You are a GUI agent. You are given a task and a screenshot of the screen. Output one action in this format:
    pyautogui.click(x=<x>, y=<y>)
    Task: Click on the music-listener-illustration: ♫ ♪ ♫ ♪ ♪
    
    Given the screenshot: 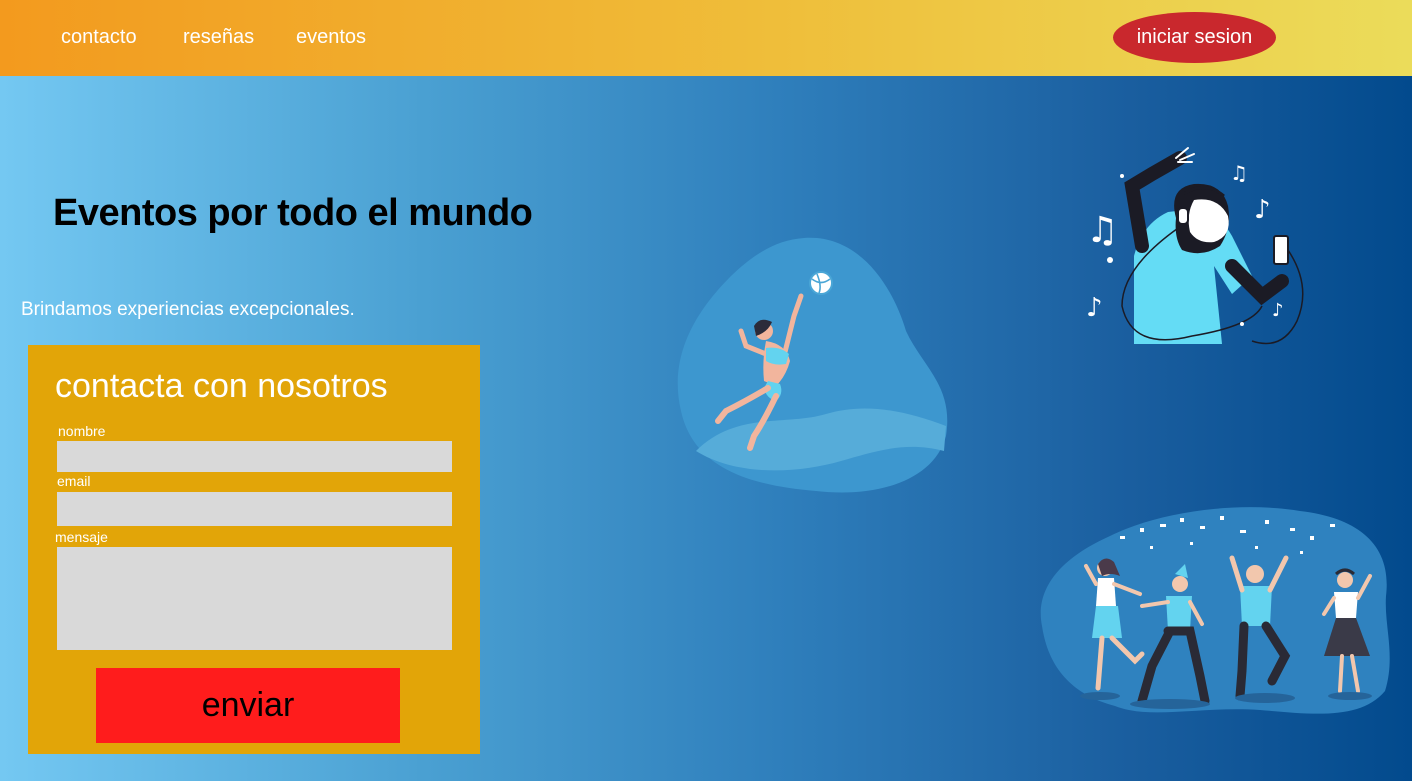 What is the action you would take?
    pyautogui.click(x=1195, y=246)
    